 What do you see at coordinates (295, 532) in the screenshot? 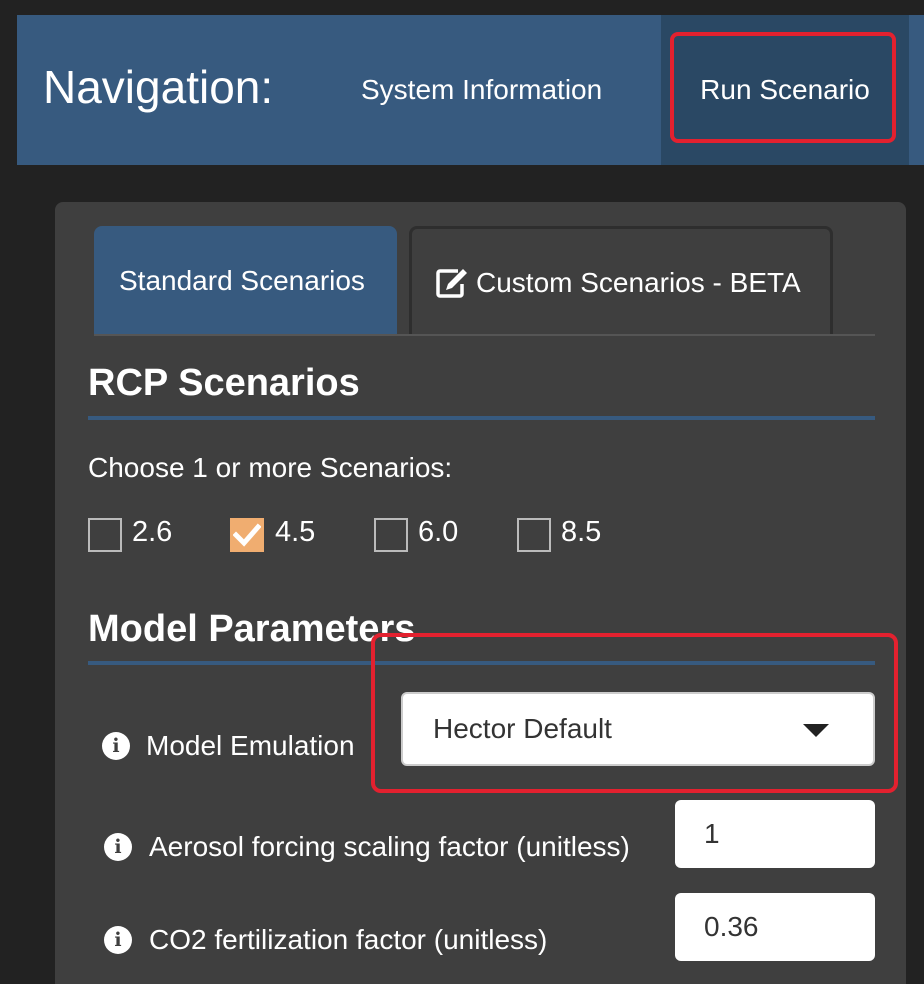
I see `checkbox-label-4-5: 4.5` at bounding box center [295, 532].